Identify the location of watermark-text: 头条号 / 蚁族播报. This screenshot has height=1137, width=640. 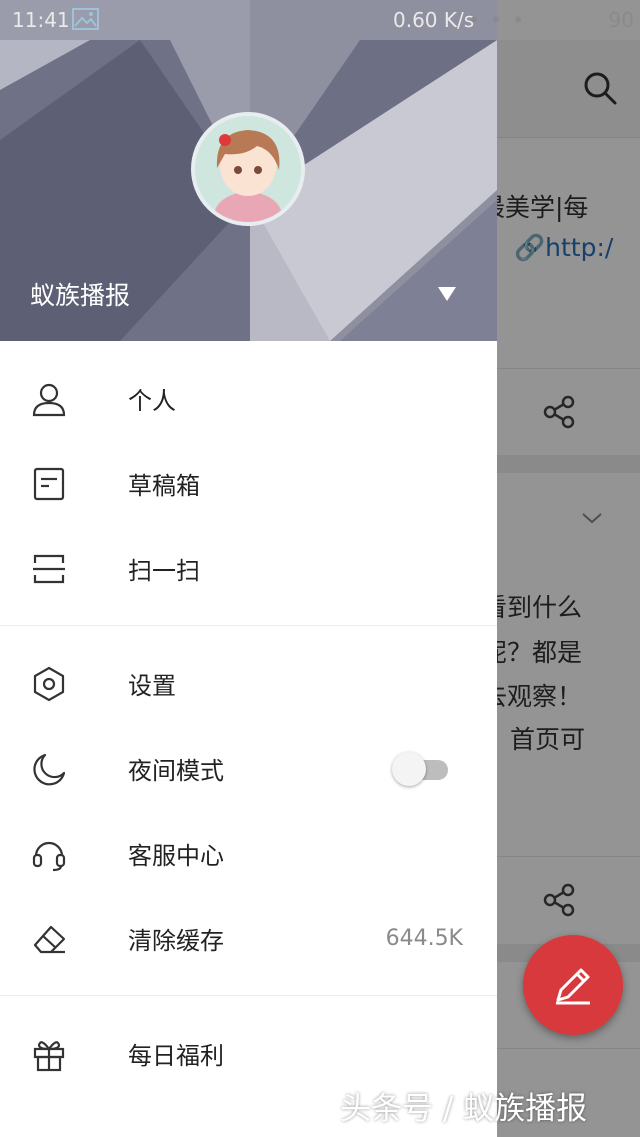
(464, 1109).